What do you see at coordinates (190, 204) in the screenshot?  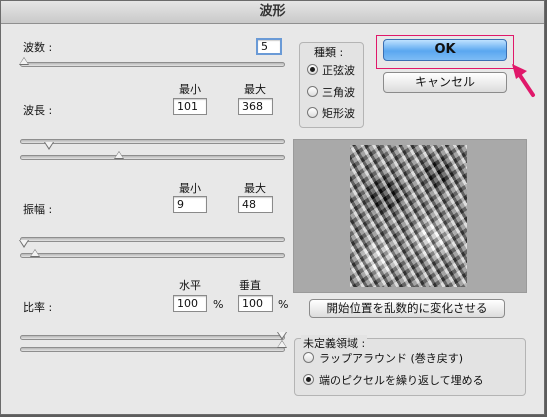 I see `amplitude-min-input: 9` at bounding box center [190, 204].